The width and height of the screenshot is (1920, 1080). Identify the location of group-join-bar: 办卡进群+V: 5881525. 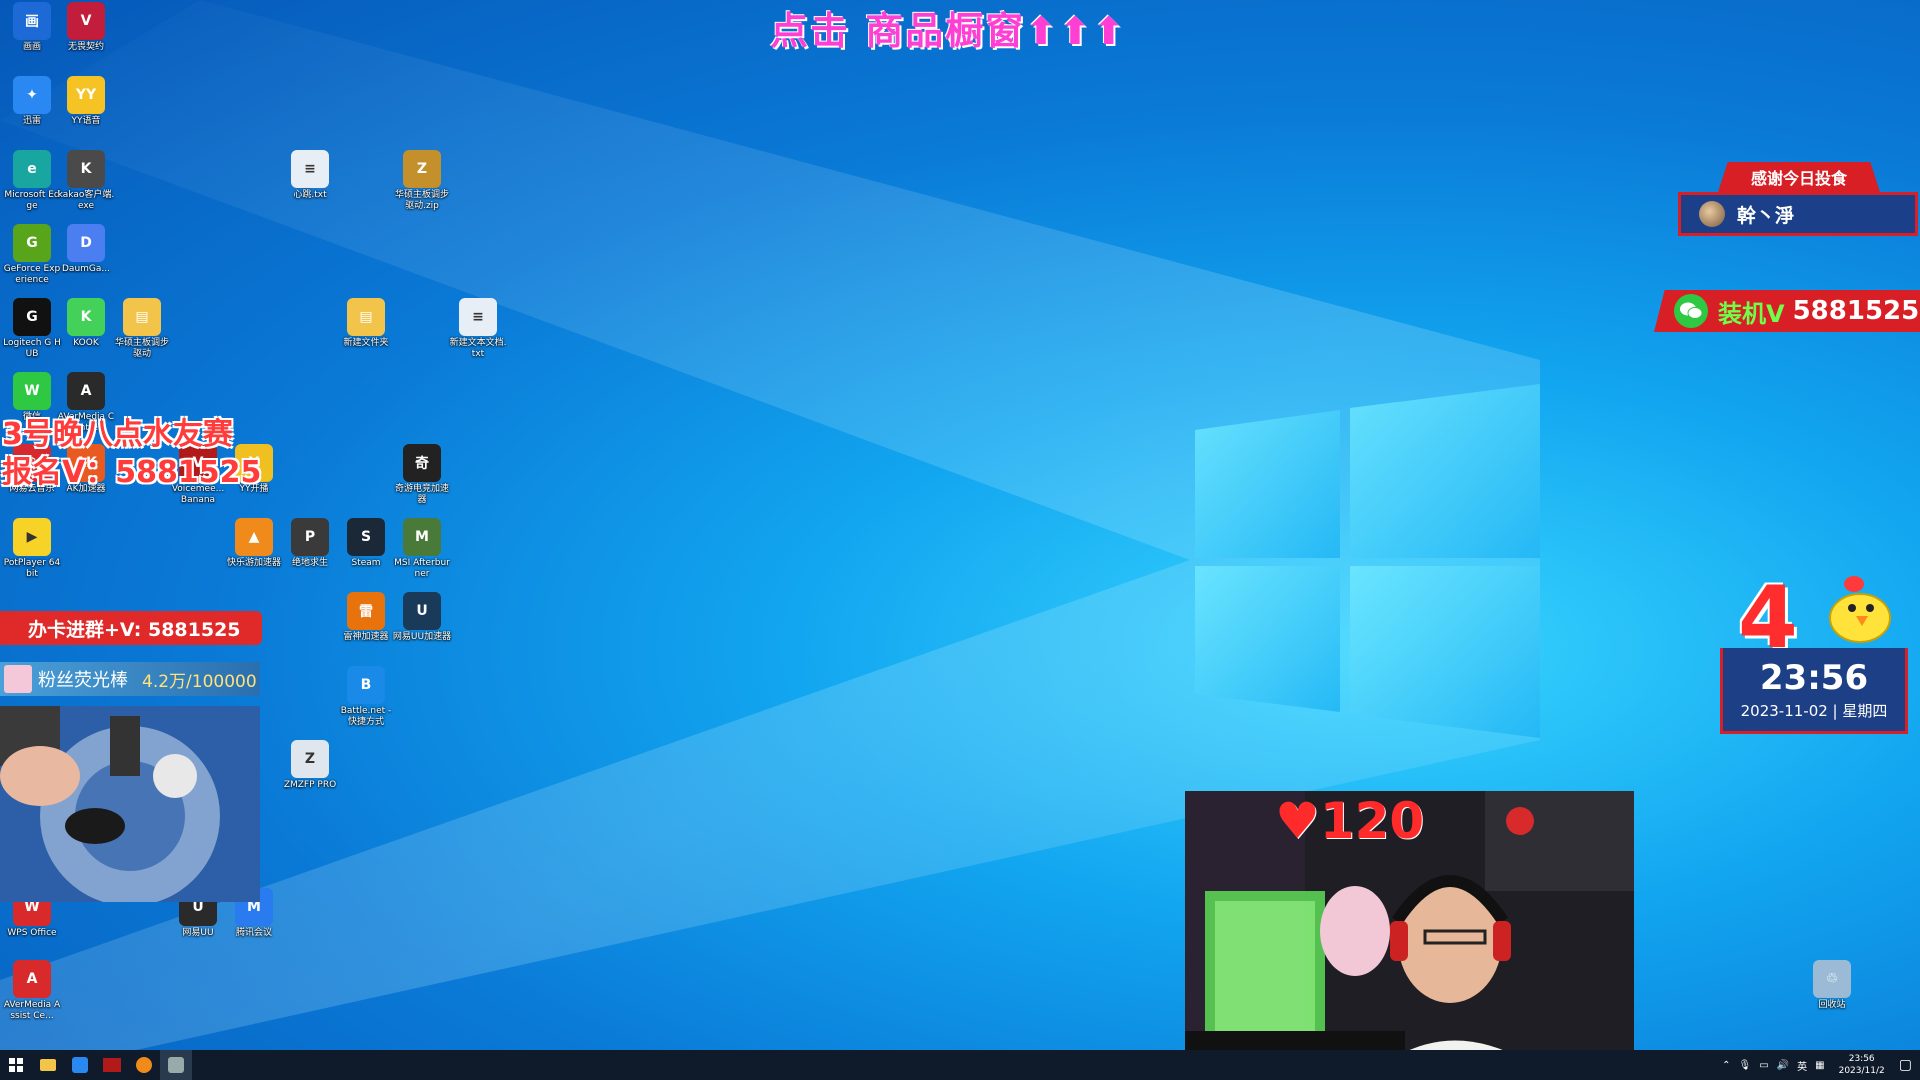
(131, 628).